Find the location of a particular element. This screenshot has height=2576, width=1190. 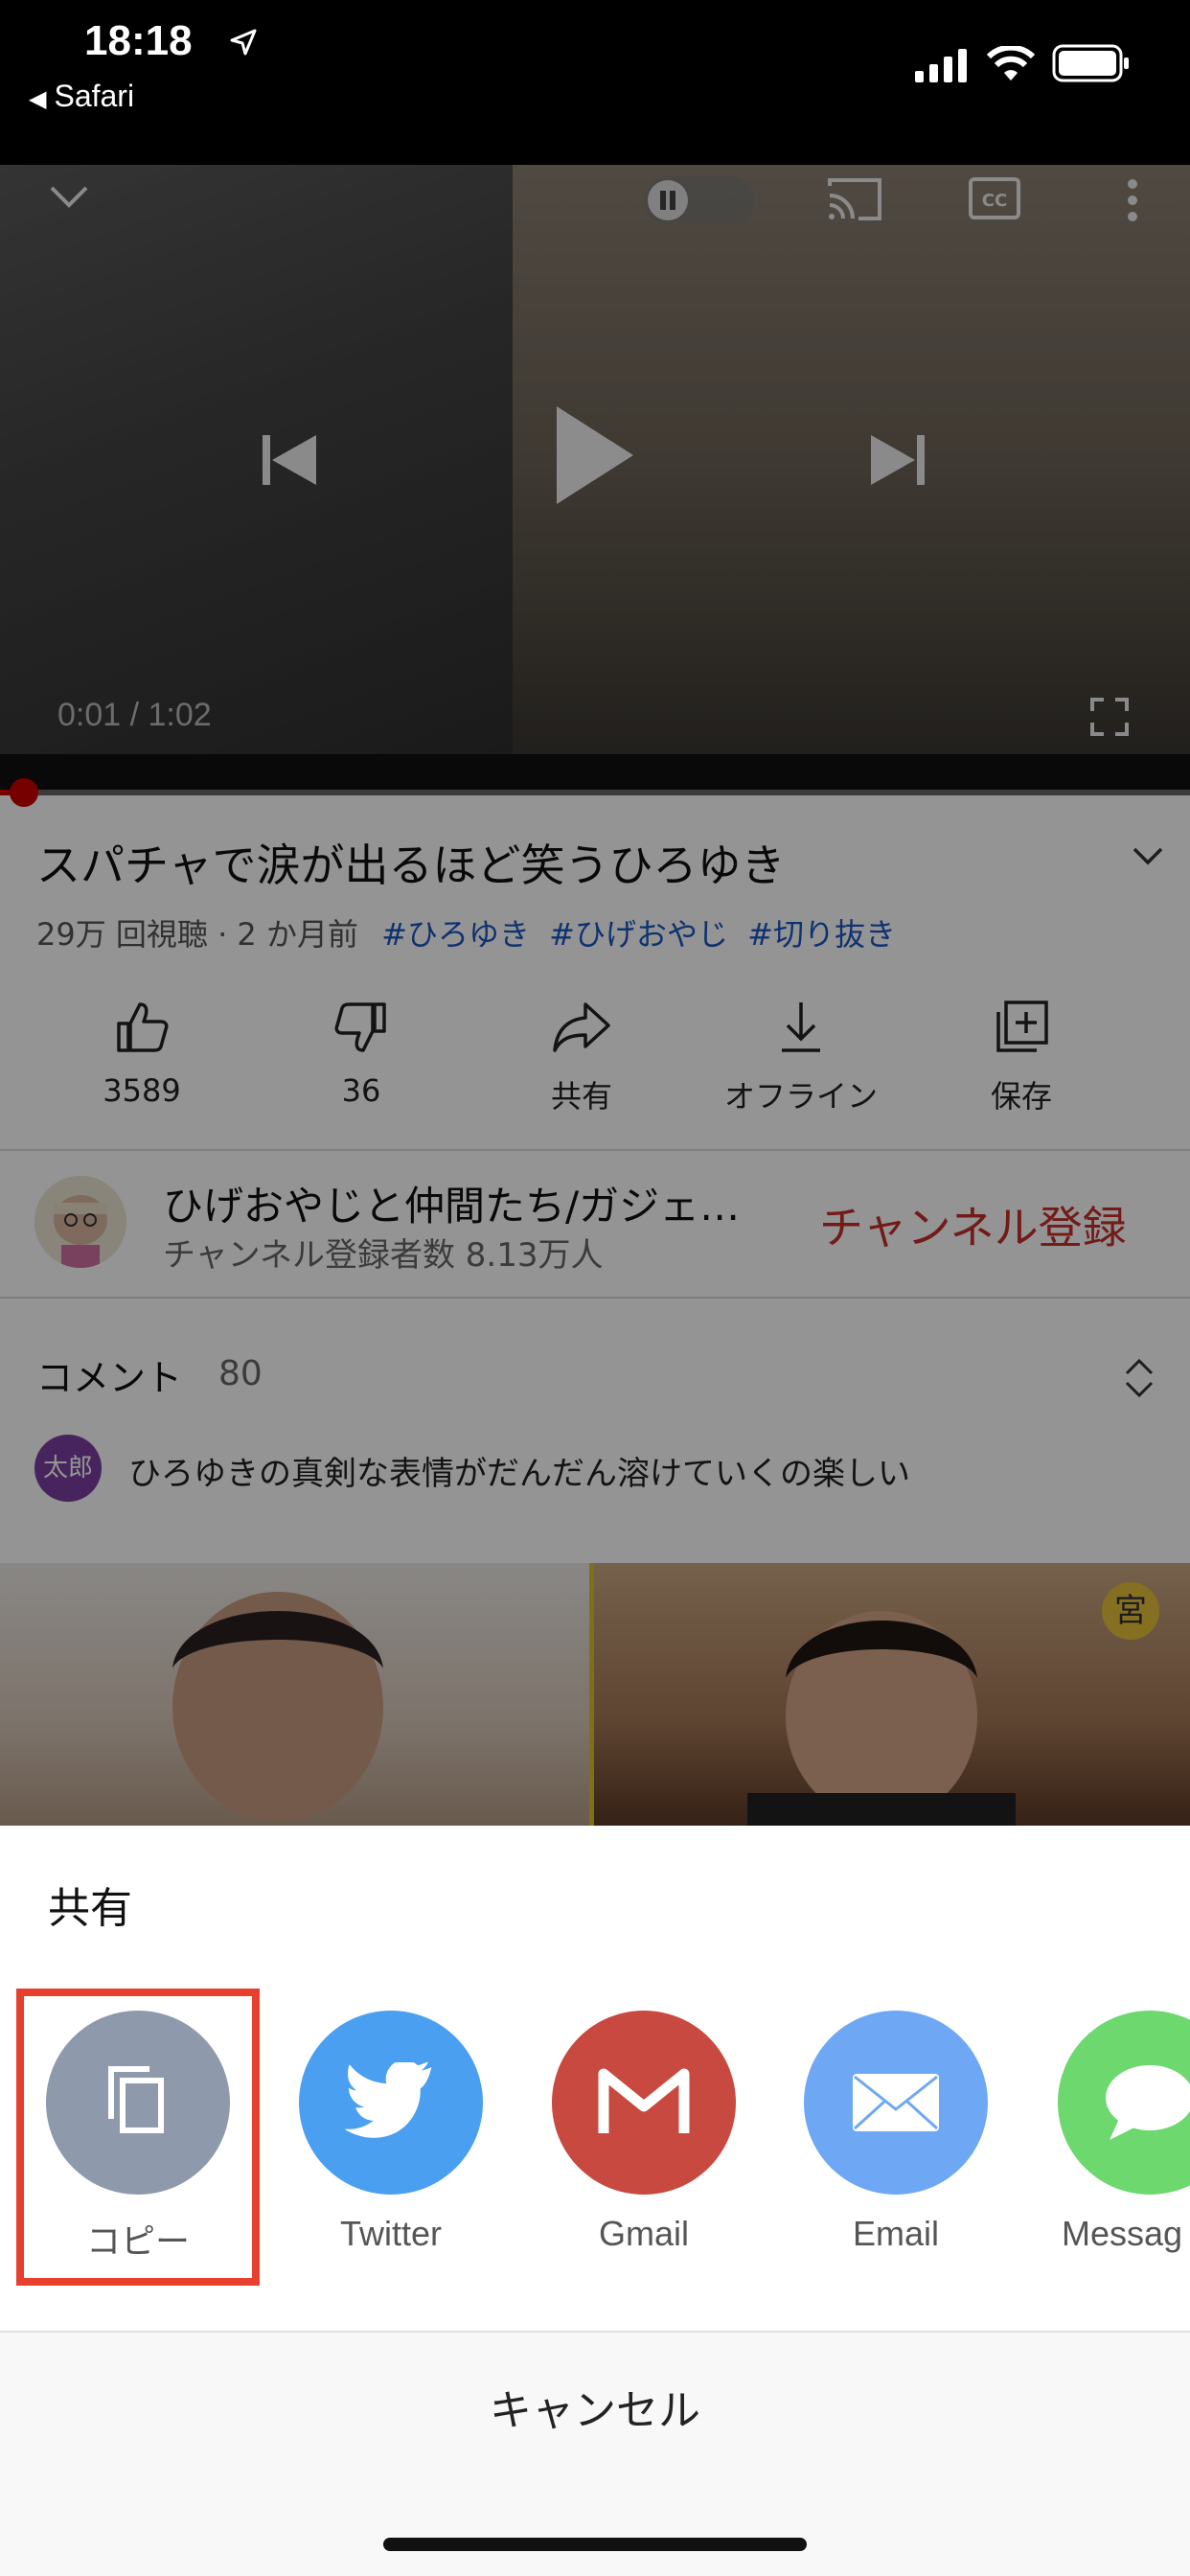

share-twitter-label: Twitter is located at coordinates (390, 2233).